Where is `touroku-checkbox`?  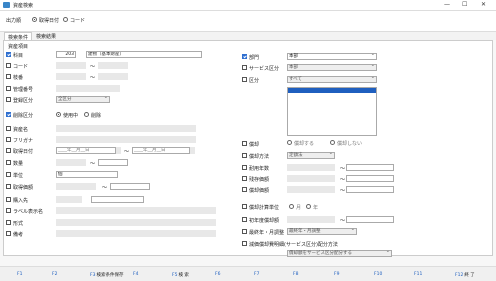
touroku-checkbox is located at coordinates (8, 99).